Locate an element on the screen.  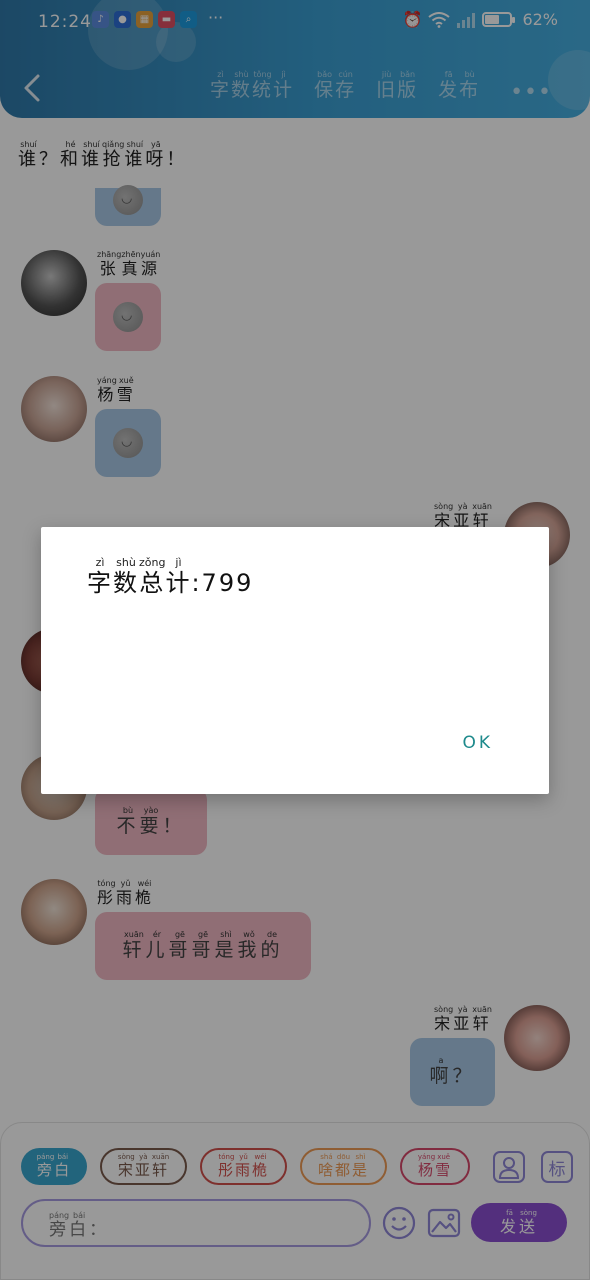
hanzi-char: 字zì is located at coordinates (100, 576).